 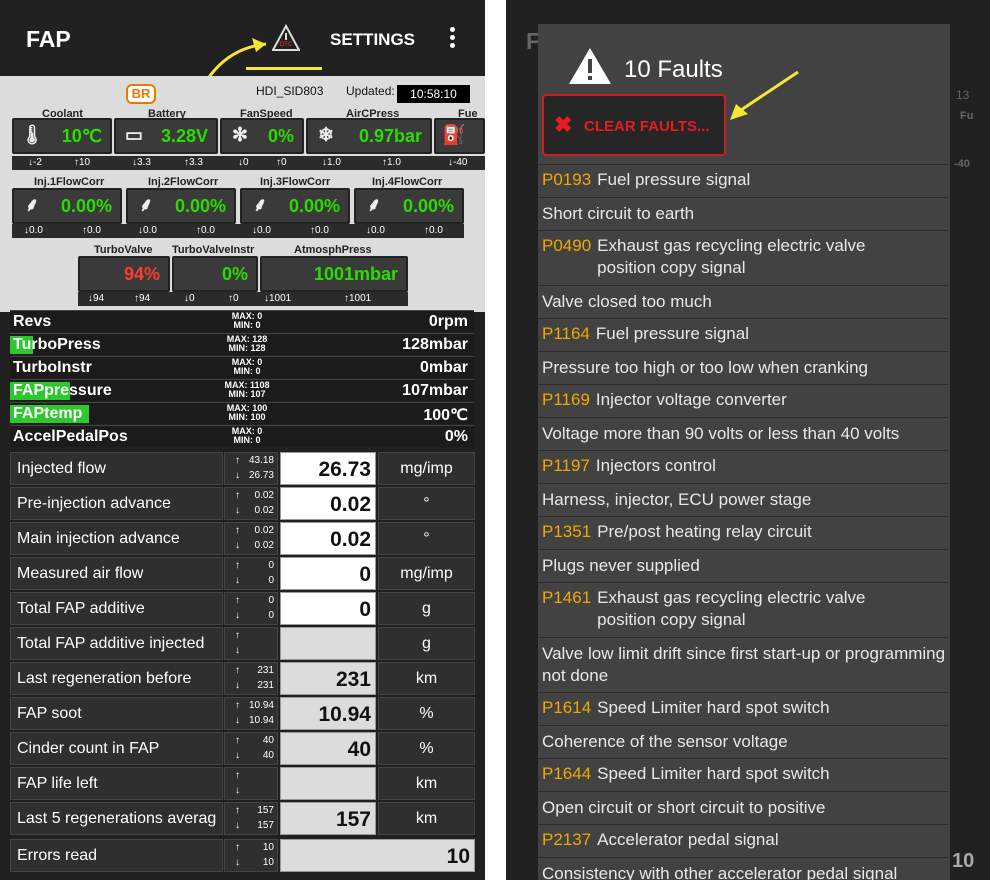 I want to click on annotation-arrow, so click(x=764, y=95).